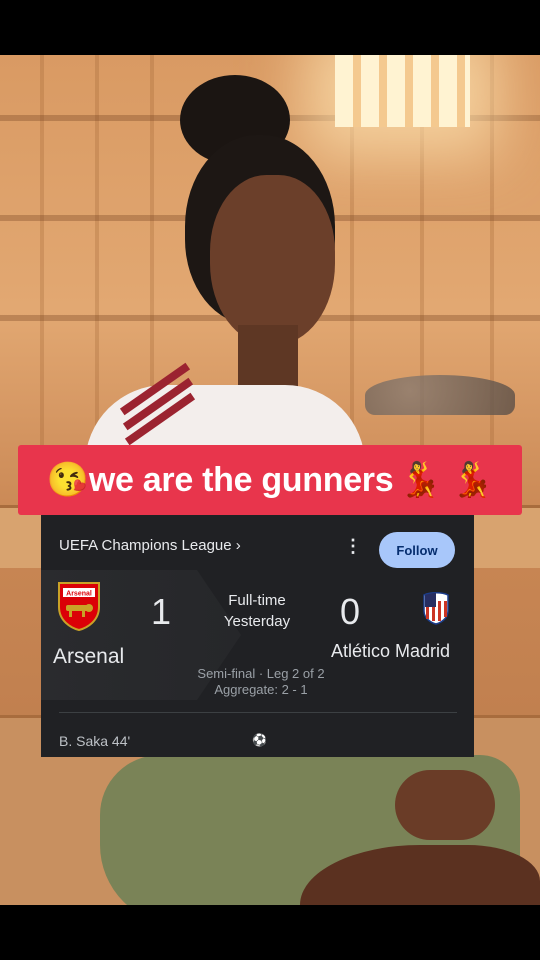 This screenshot has width=540, height=960. Describe the element at coordinates (402, 91) in the screenshot. I see `sauna-light` at that location.